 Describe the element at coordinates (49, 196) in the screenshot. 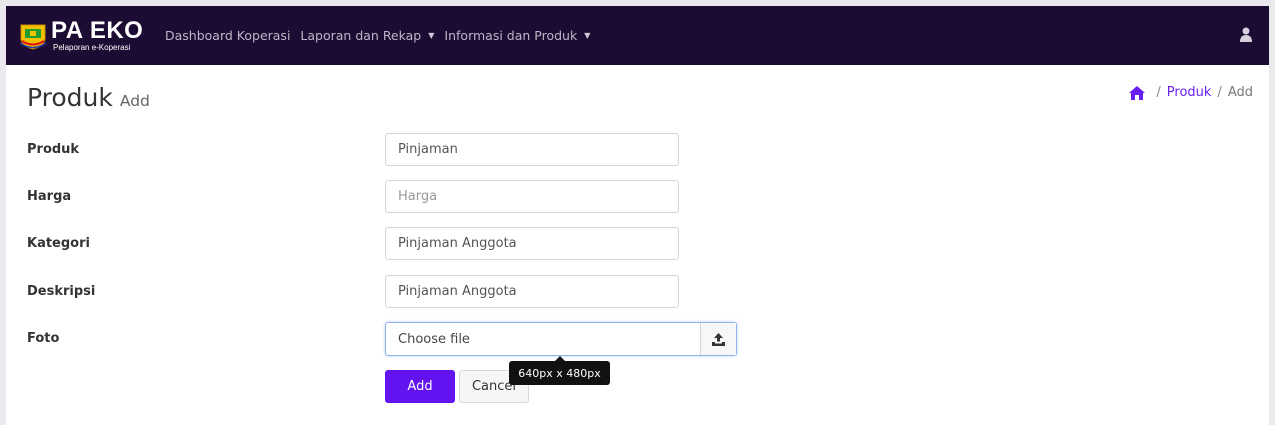

I see `harga-label: Harga` at that location.